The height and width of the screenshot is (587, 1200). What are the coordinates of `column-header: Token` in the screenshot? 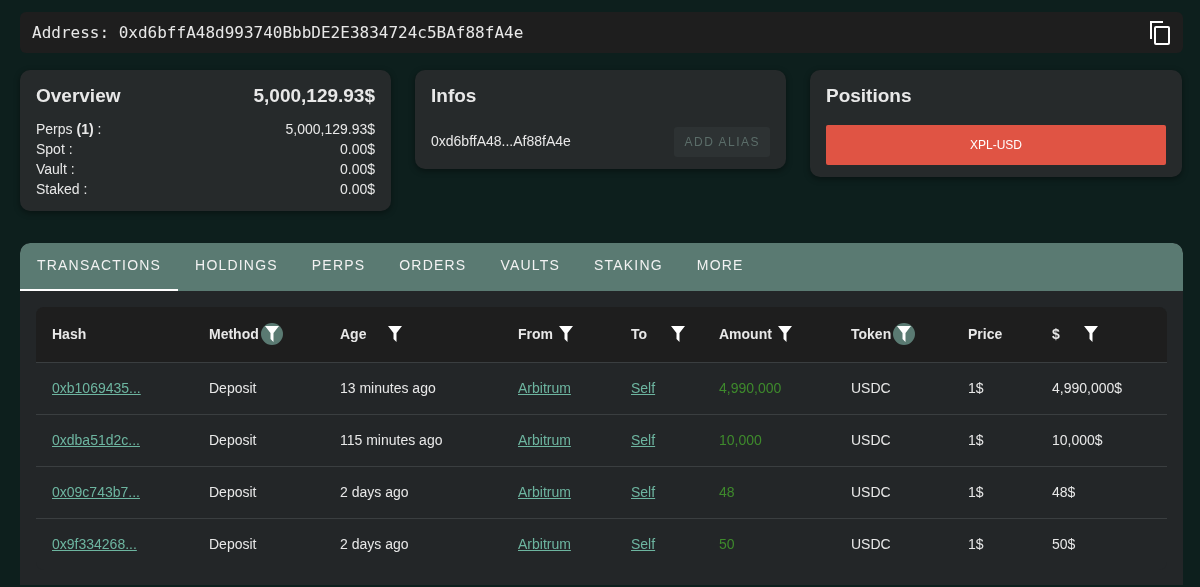 It's located at (871, 334).